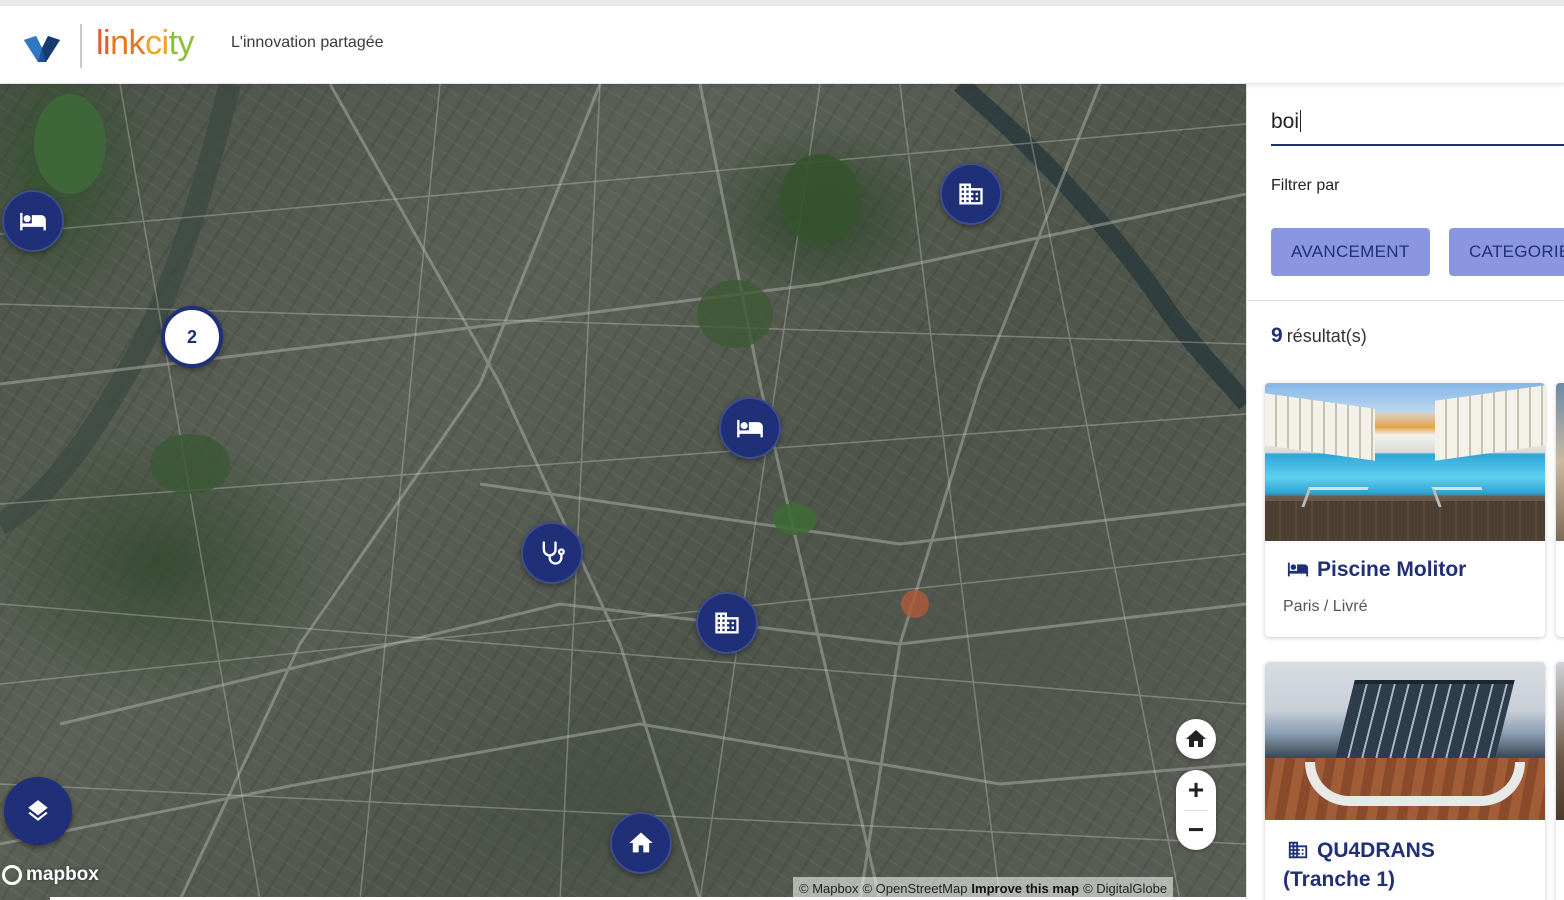 The height and width of the screenshot is (900, 1564). What do you see at coordinates (128, 43) in the screenshot?
I see `wordmark-part: nk` at bounding box center [128, 43].